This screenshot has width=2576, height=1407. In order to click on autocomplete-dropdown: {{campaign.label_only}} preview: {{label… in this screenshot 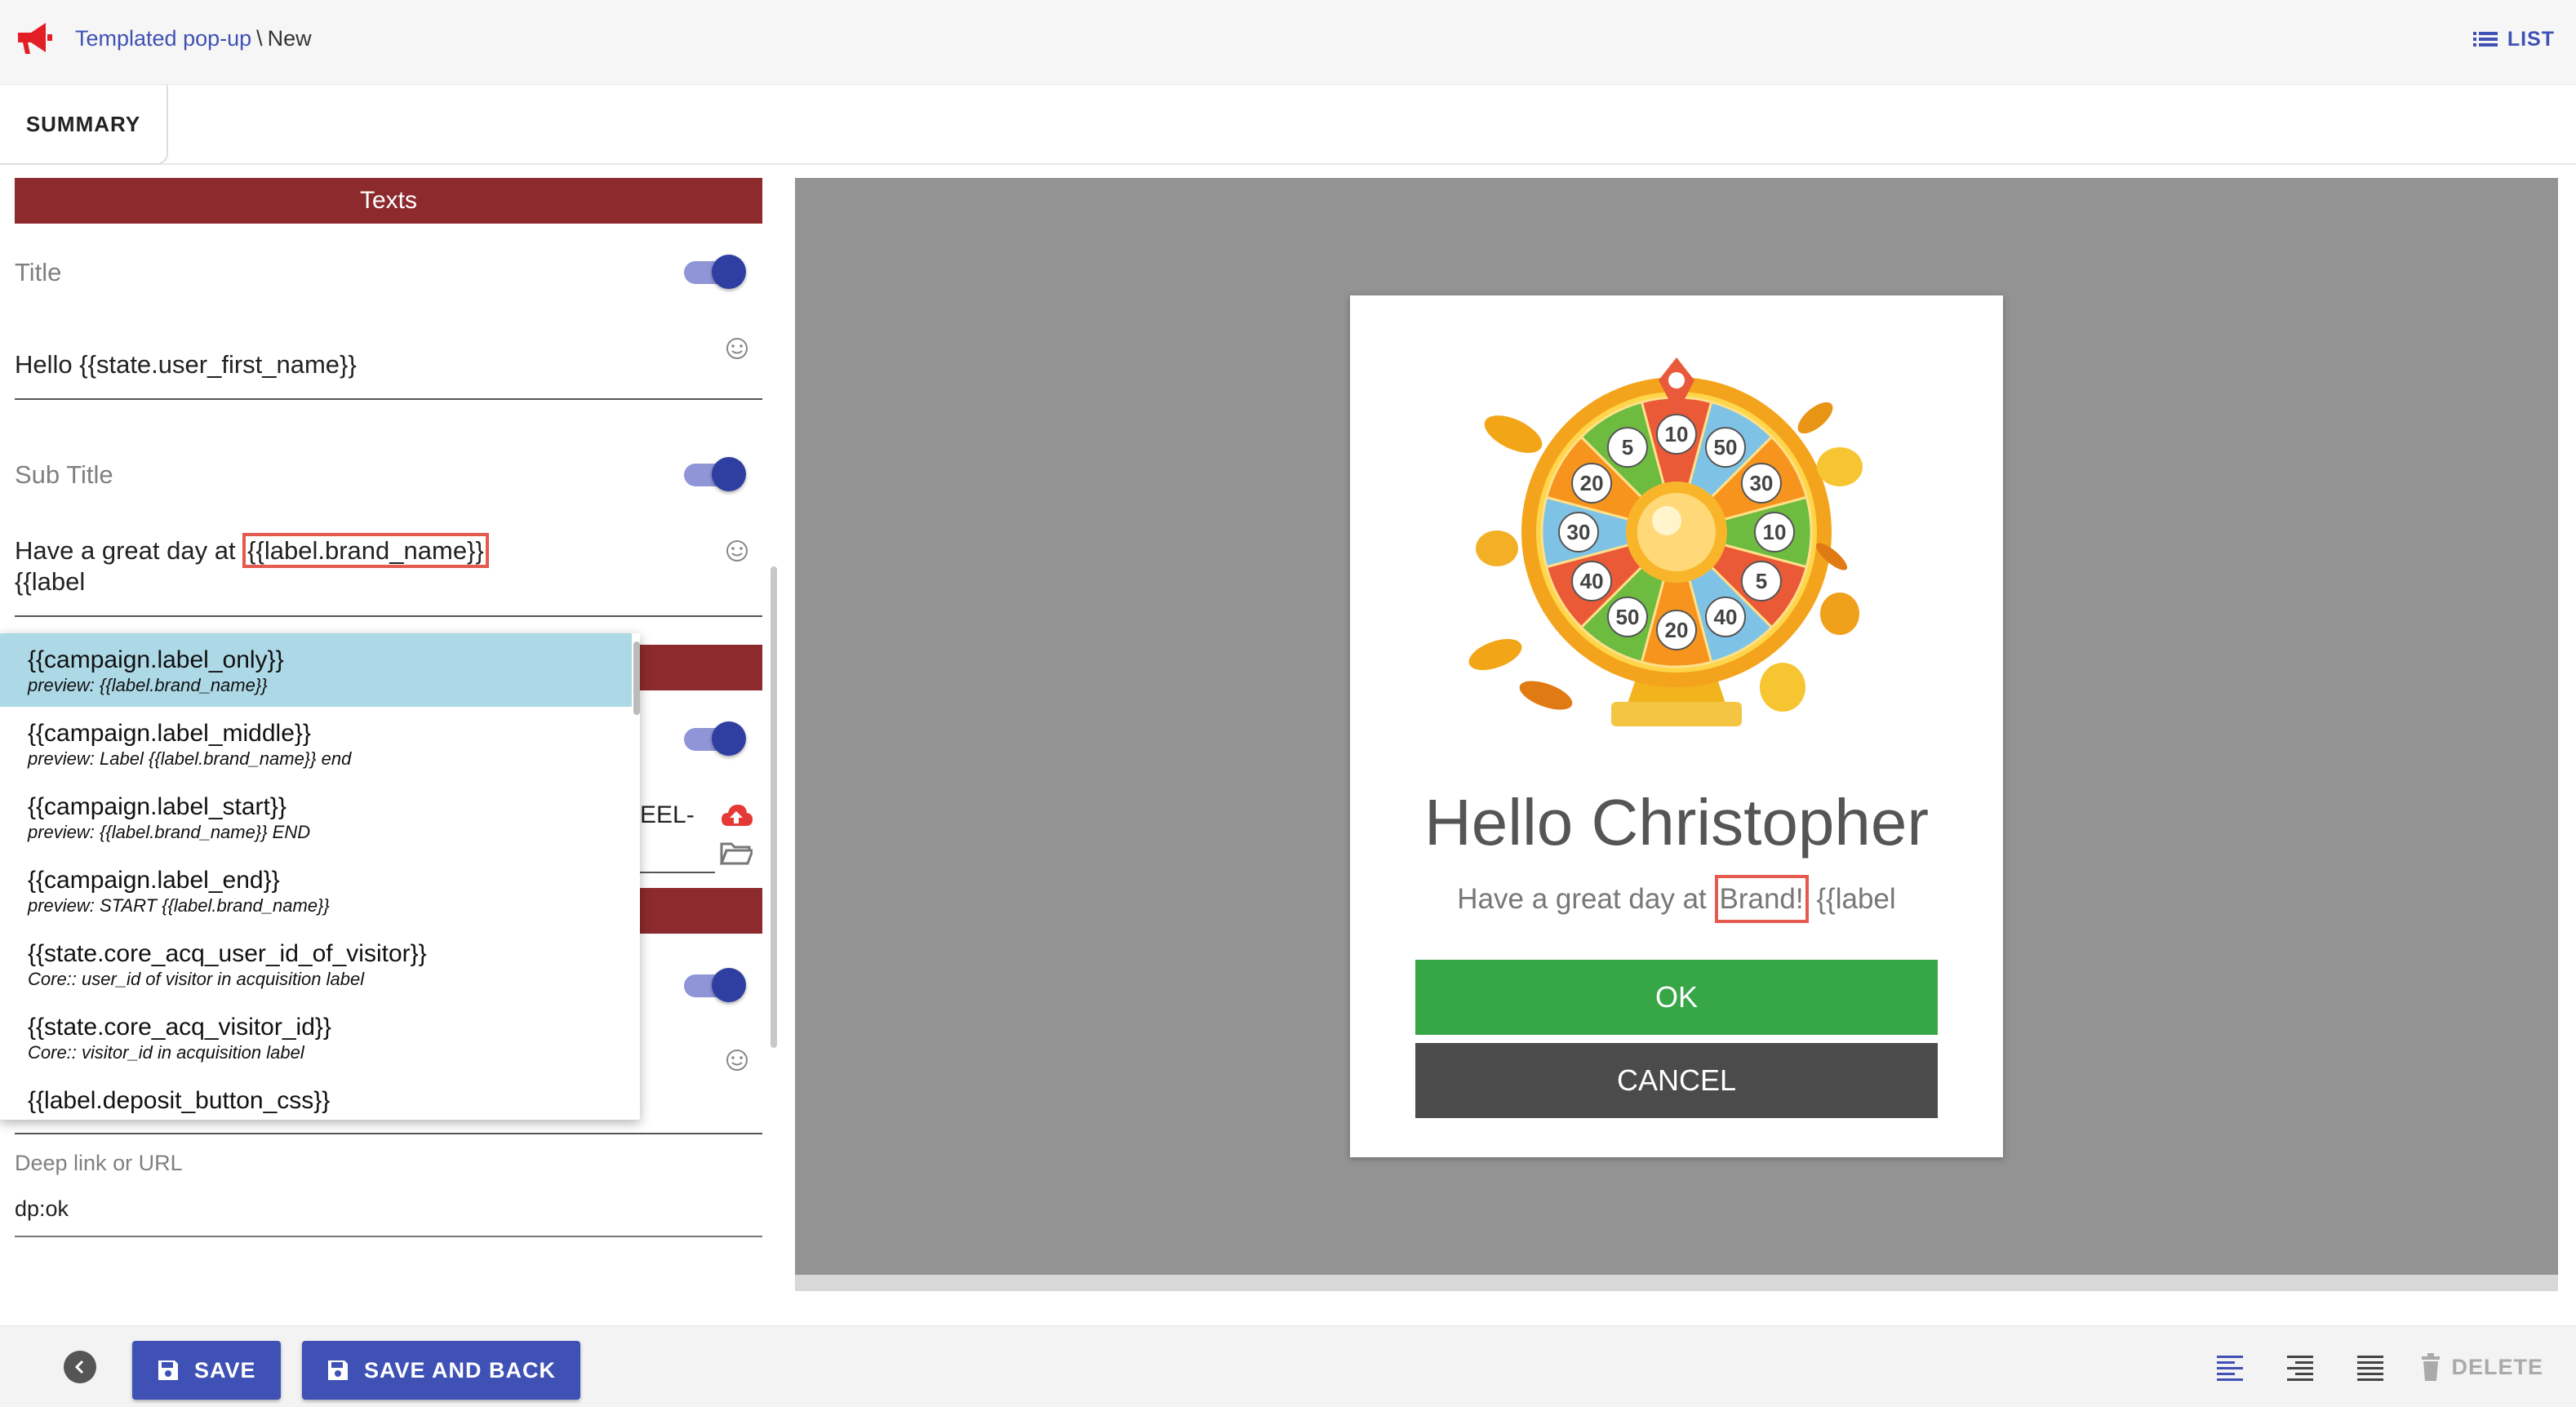, I will do `click(320, 876)`.